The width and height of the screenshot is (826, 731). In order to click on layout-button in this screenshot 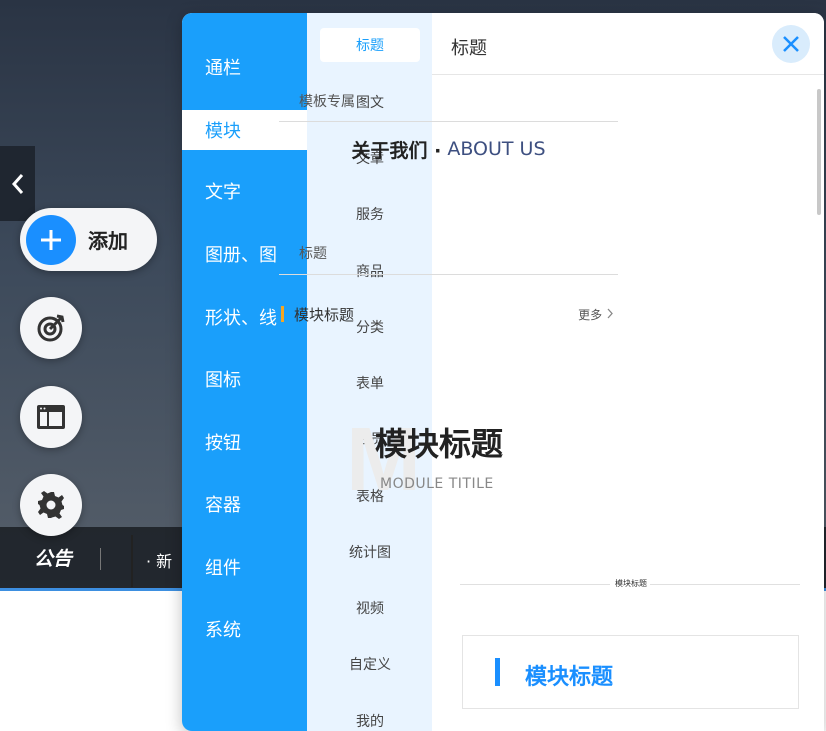, I will do `click(51, 417)`.